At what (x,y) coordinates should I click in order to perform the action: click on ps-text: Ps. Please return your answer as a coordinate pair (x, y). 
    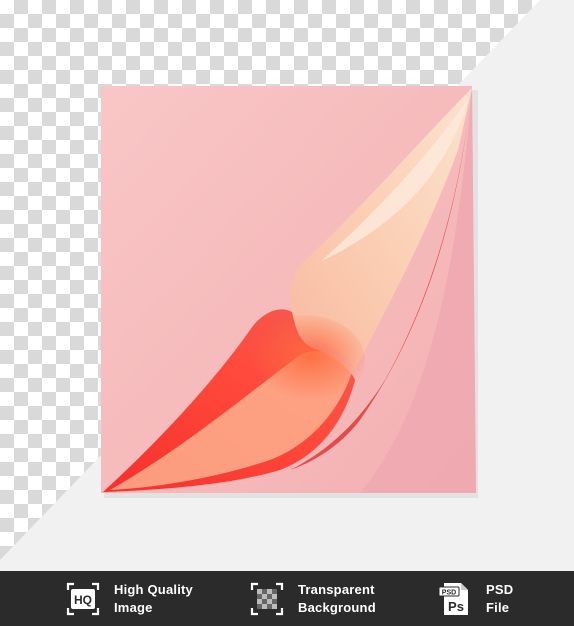
    Looking at the image, I should click on (456, 606).